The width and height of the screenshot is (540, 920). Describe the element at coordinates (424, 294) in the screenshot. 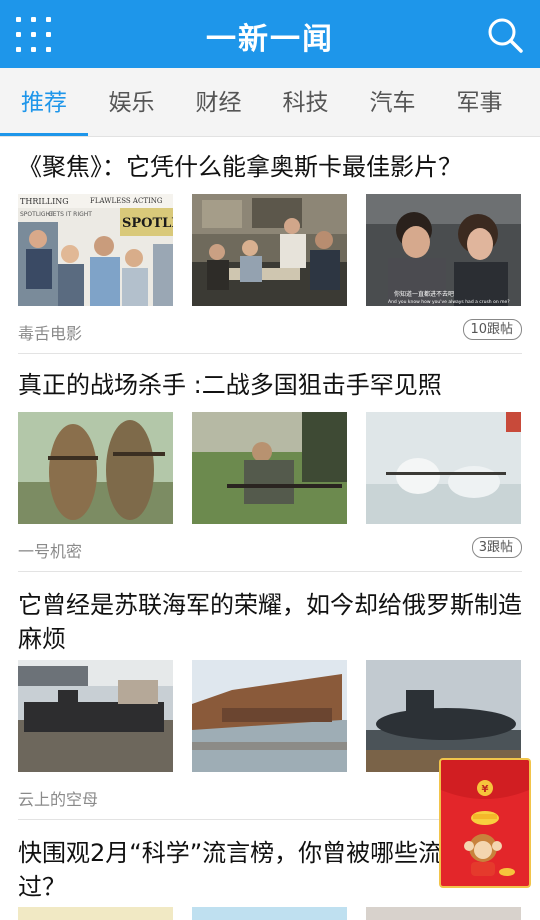

I see `subtitle-text: 你知道一直都进不去吧` at that location.